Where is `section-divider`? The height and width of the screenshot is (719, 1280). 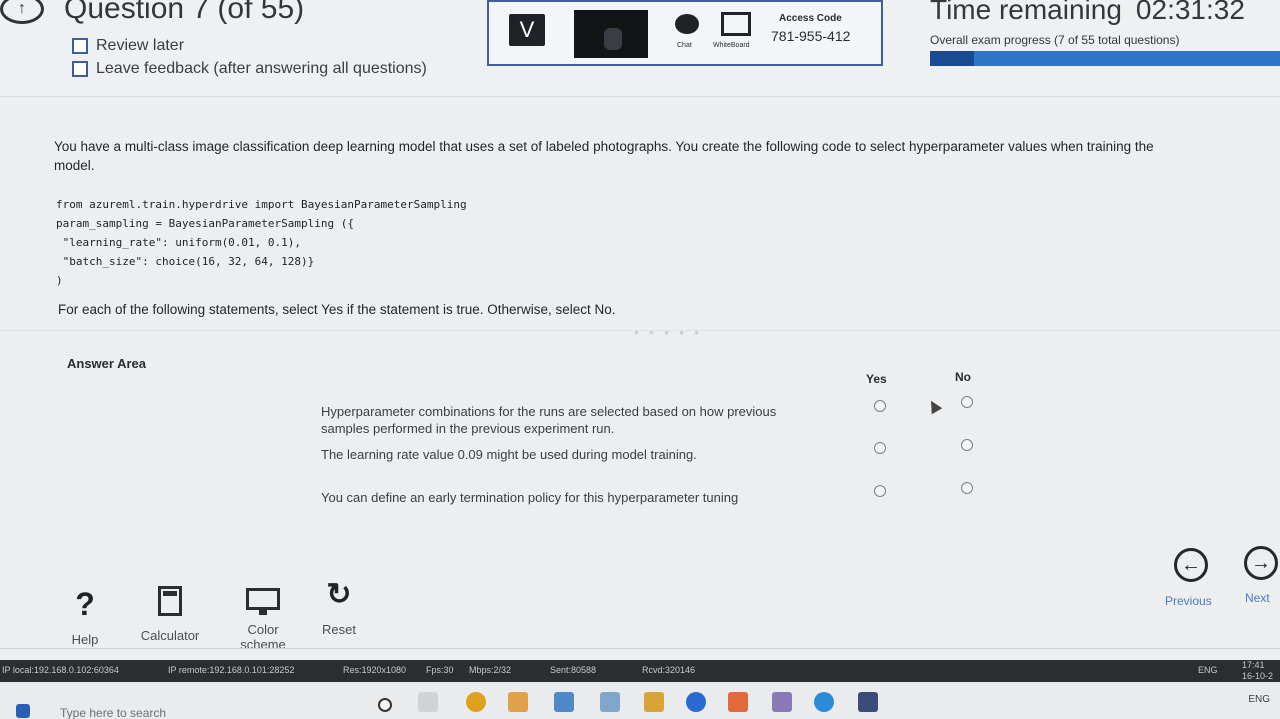 section-divider is located at coordinates (640, 330).